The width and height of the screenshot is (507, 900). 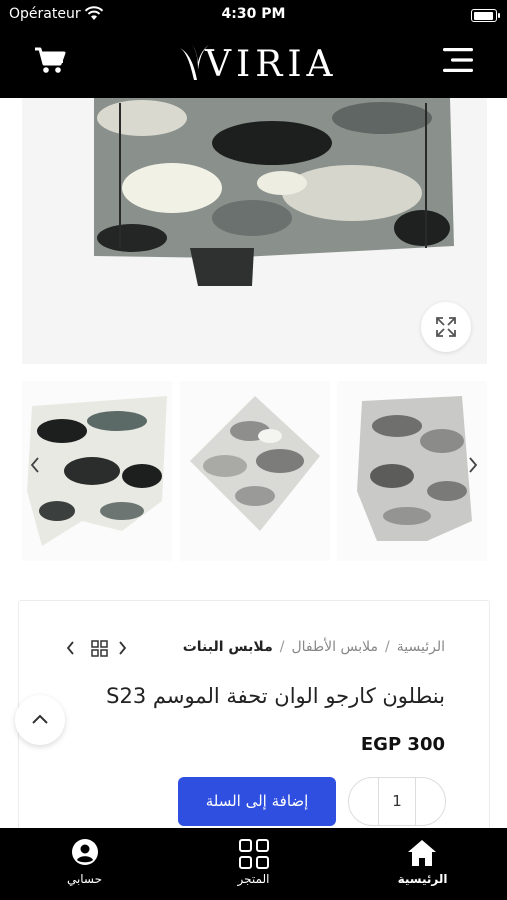 I want to click on next-product-icon, so click(x=123, y=648).